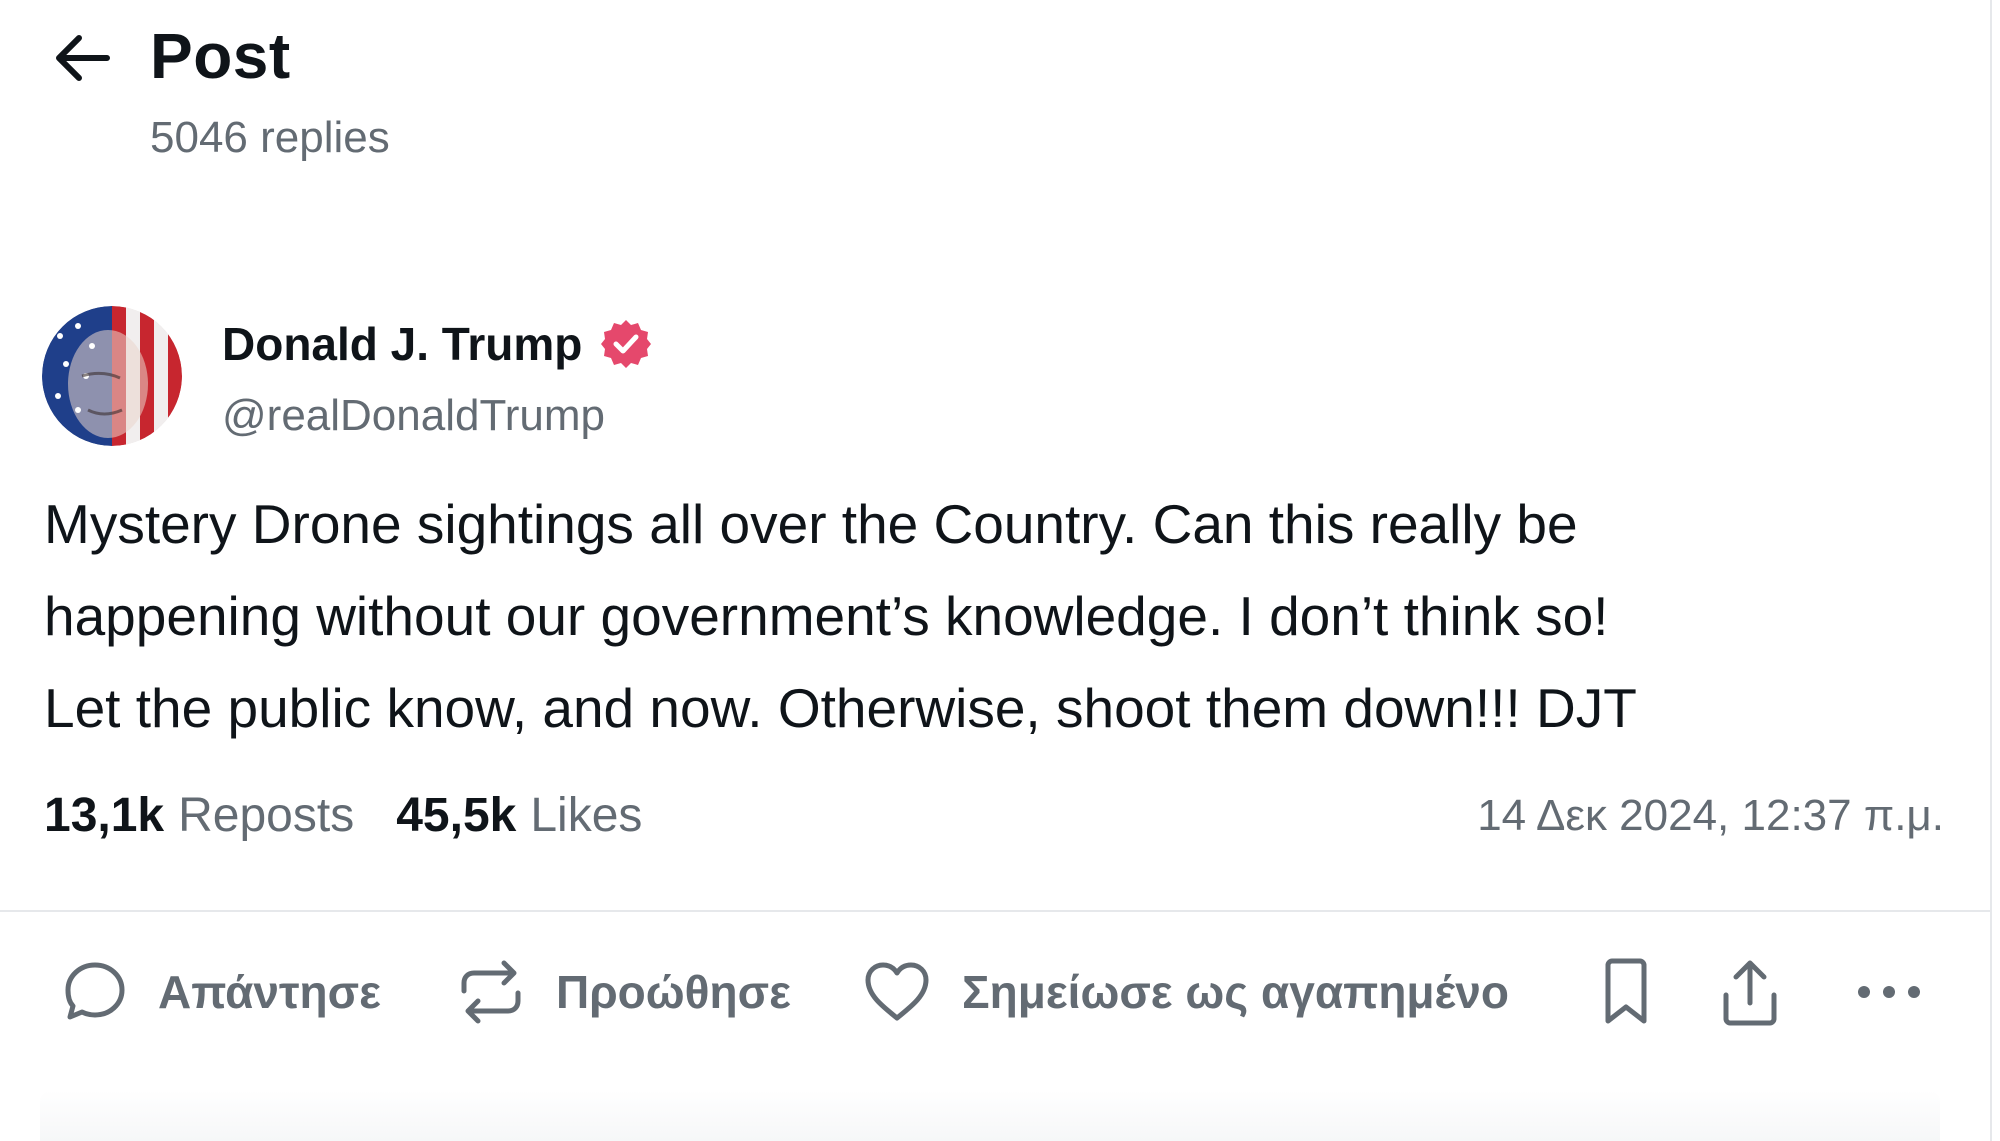 This screenshot has width=2000, height=1141. Describe the element at coordinates (1991, 570) in the screenshot. I see `column-border` at that location.